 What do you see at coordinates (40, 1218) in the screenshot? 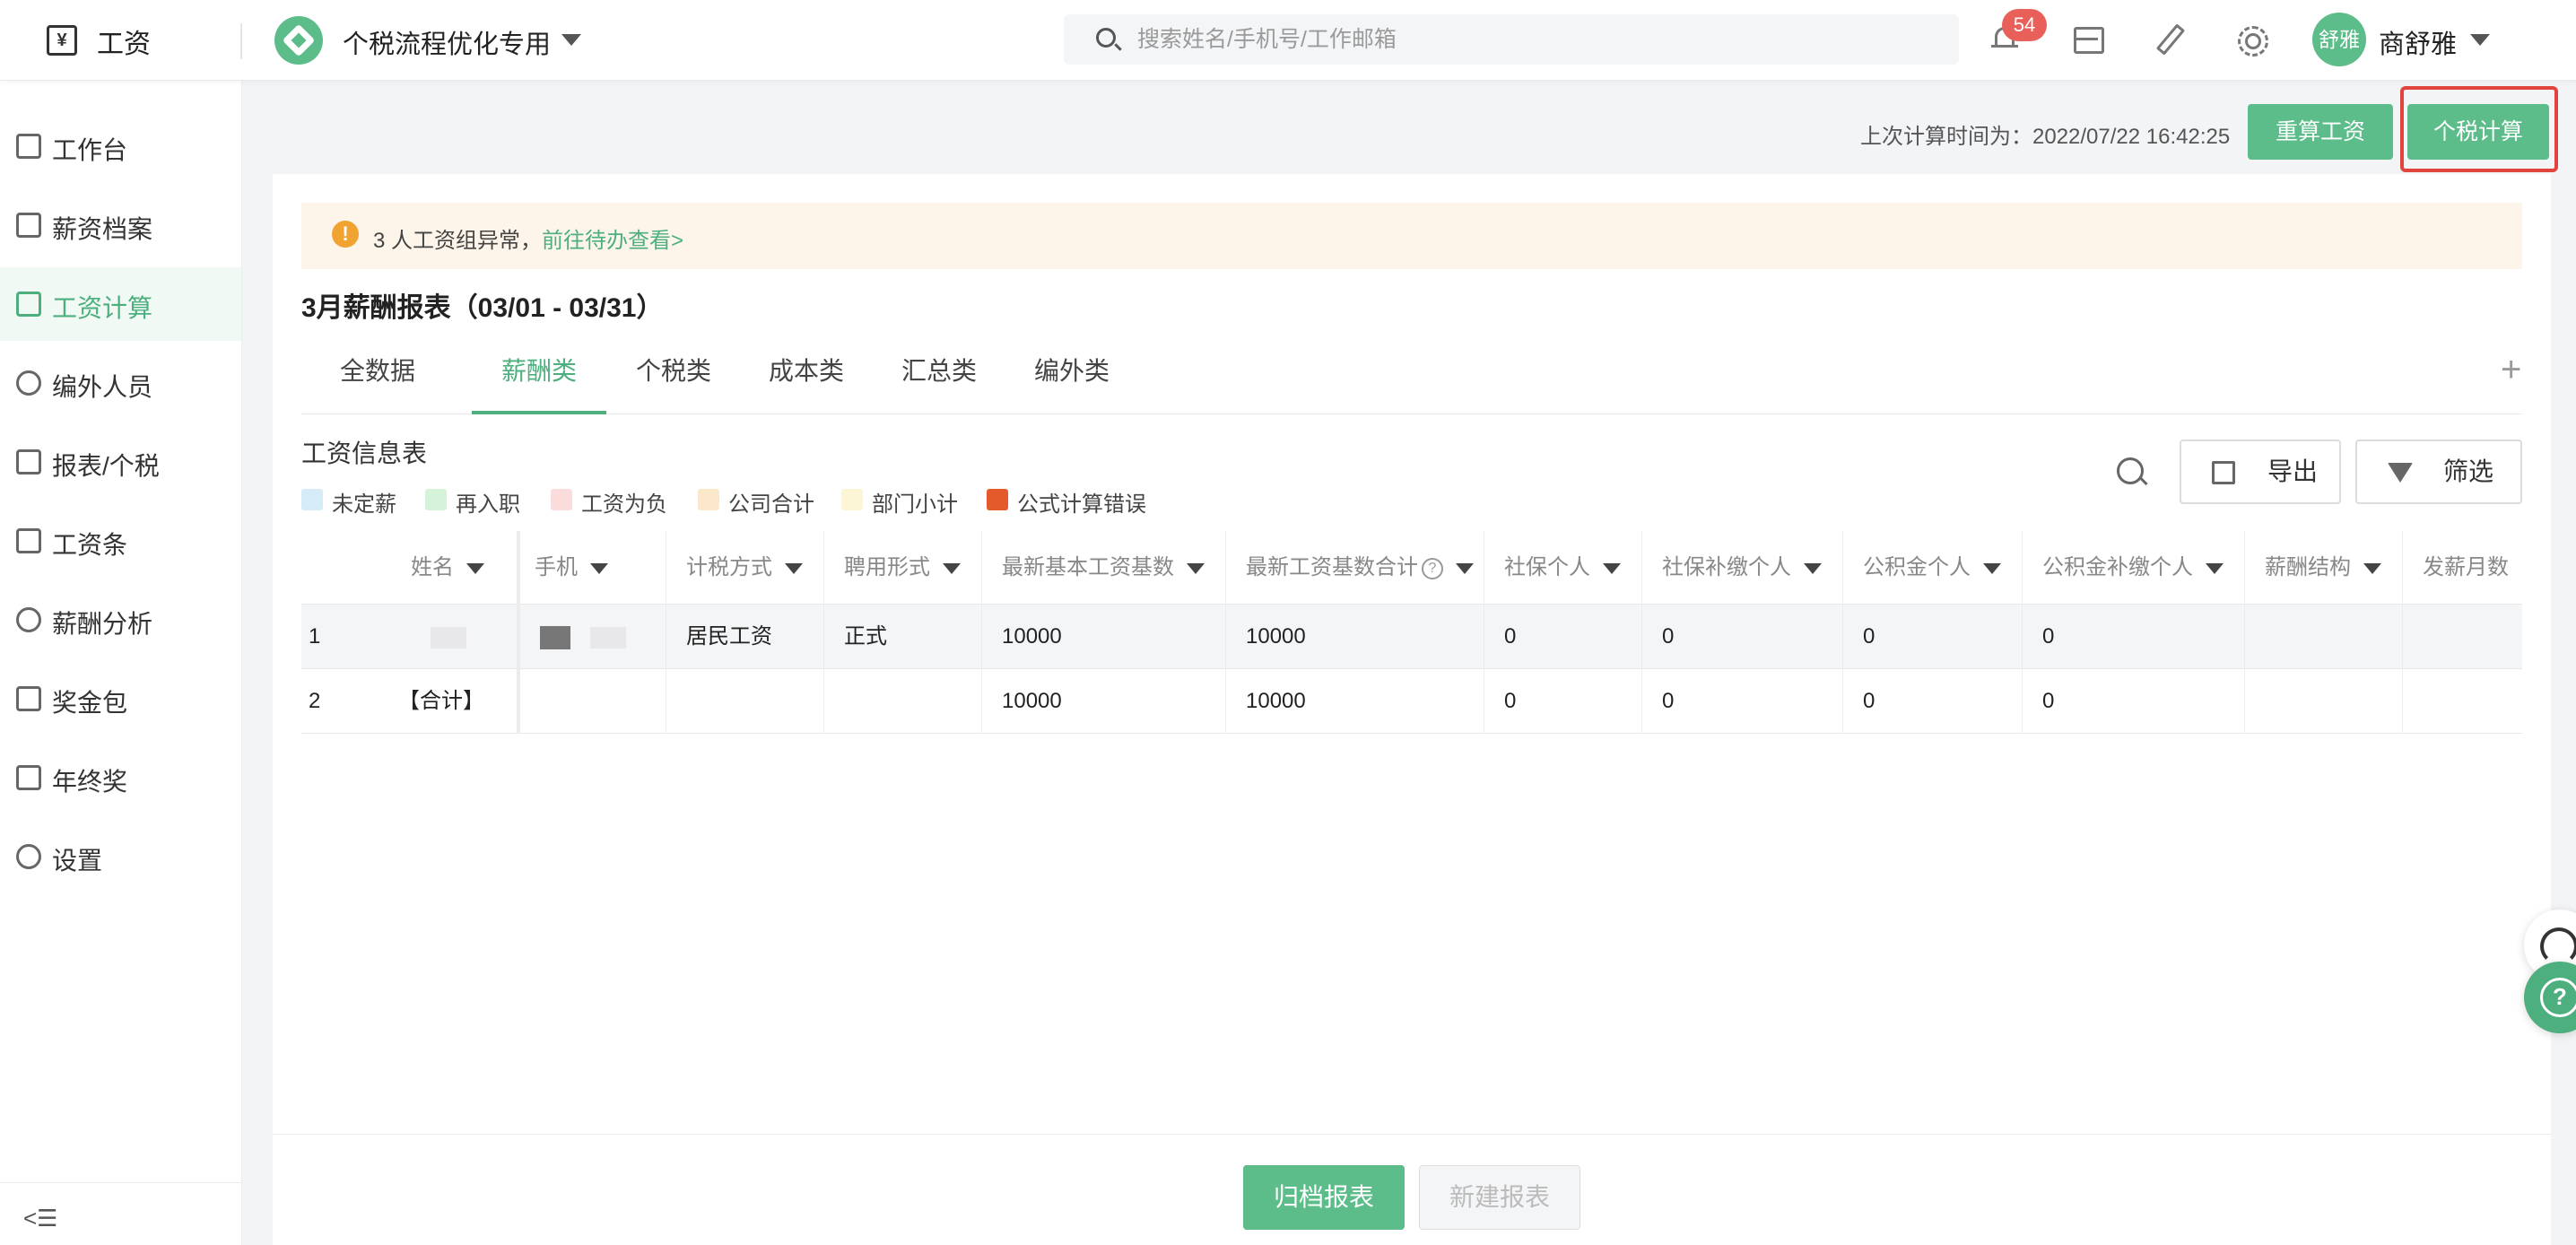
I see `collapse-menu-icon: <☰` at bounding box center [40, 1218].